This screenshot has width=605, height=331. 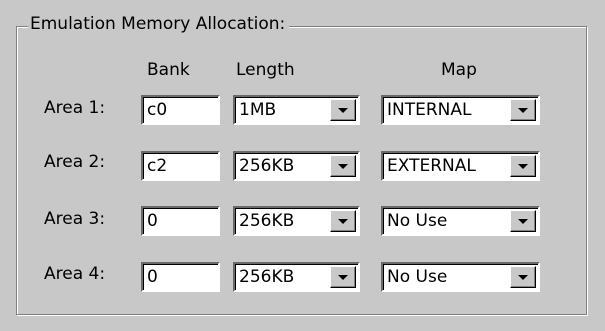 I want to click on area-3-length-value: 256KB, so click(x=267, y=221).